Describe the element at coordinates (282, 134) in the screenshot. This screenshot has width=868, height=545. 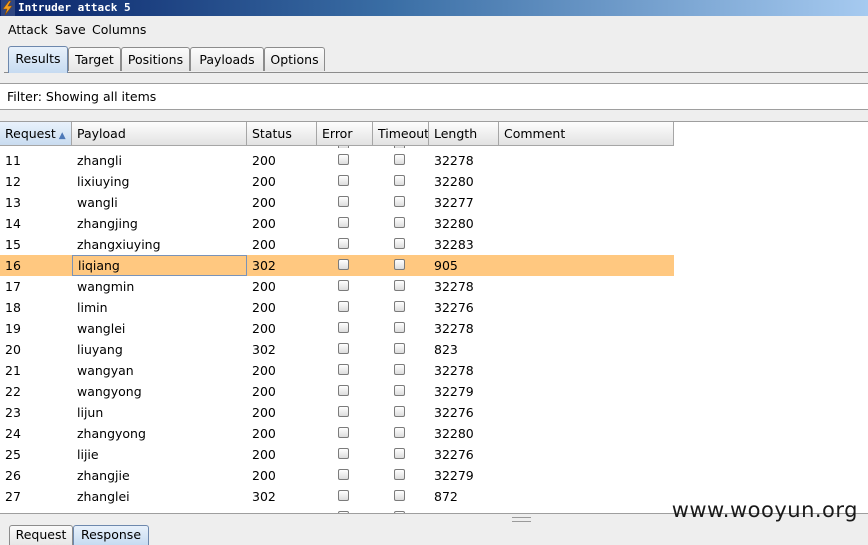
I see `column-header-status: Status` at that location.